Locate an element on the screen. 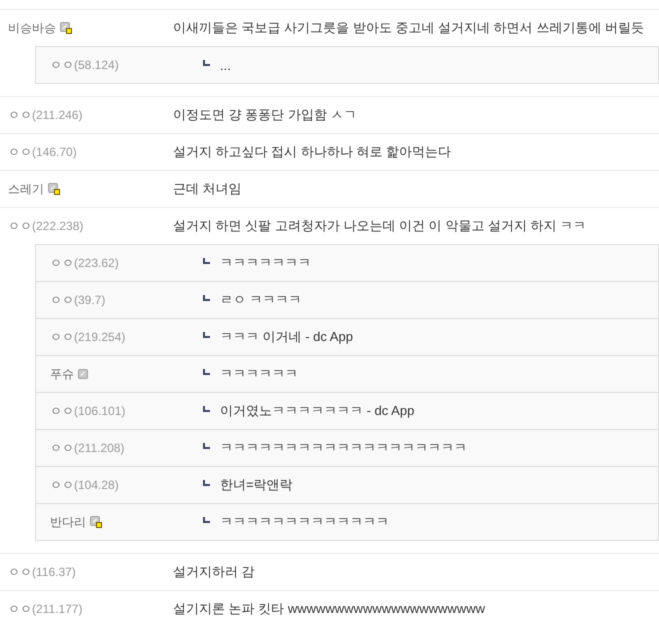  reply-text: ㅋㅋㅋㅋㅋㅋㅋ is located at coordinates (265, 263).